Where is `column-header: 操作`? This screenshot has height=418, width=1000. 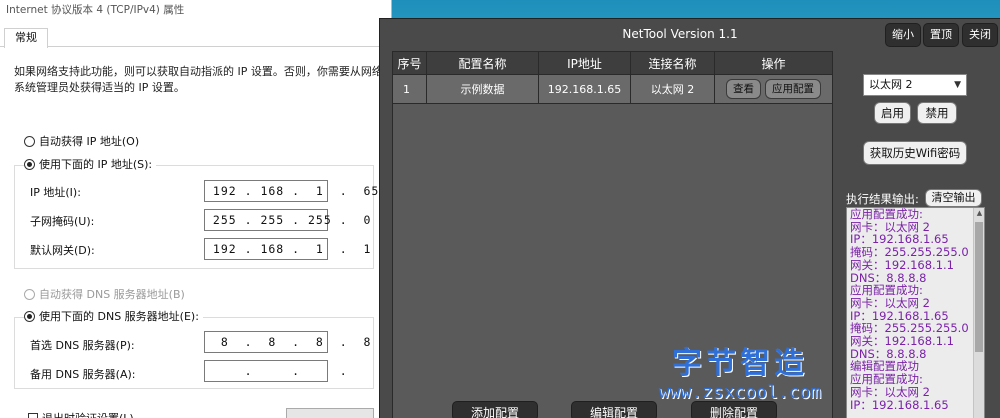 column-header: 操作 is located at coordinates (773, 63).